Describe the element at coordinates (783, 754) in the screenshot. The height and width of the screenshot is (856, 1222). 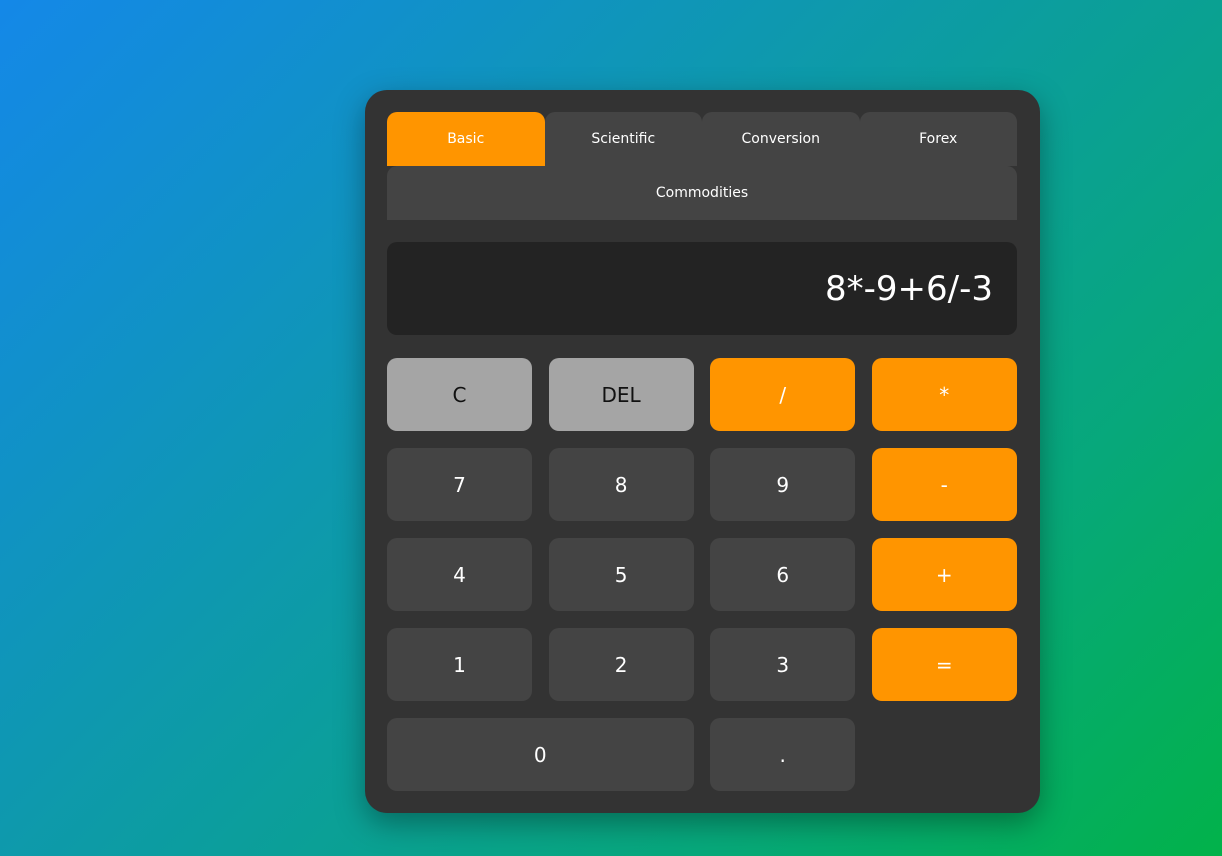
I see `decimal-button: .` at that location.